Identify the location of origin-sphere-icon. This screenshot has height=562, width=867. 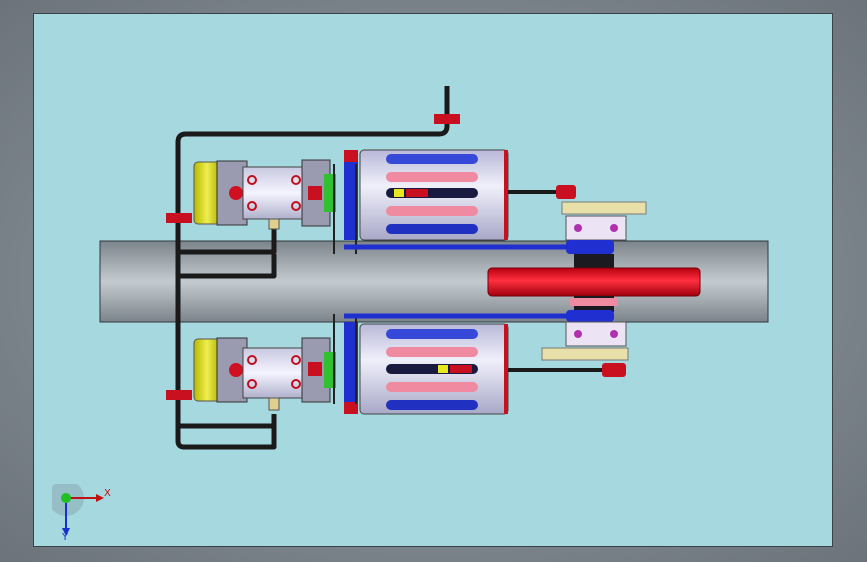
(66, 498).